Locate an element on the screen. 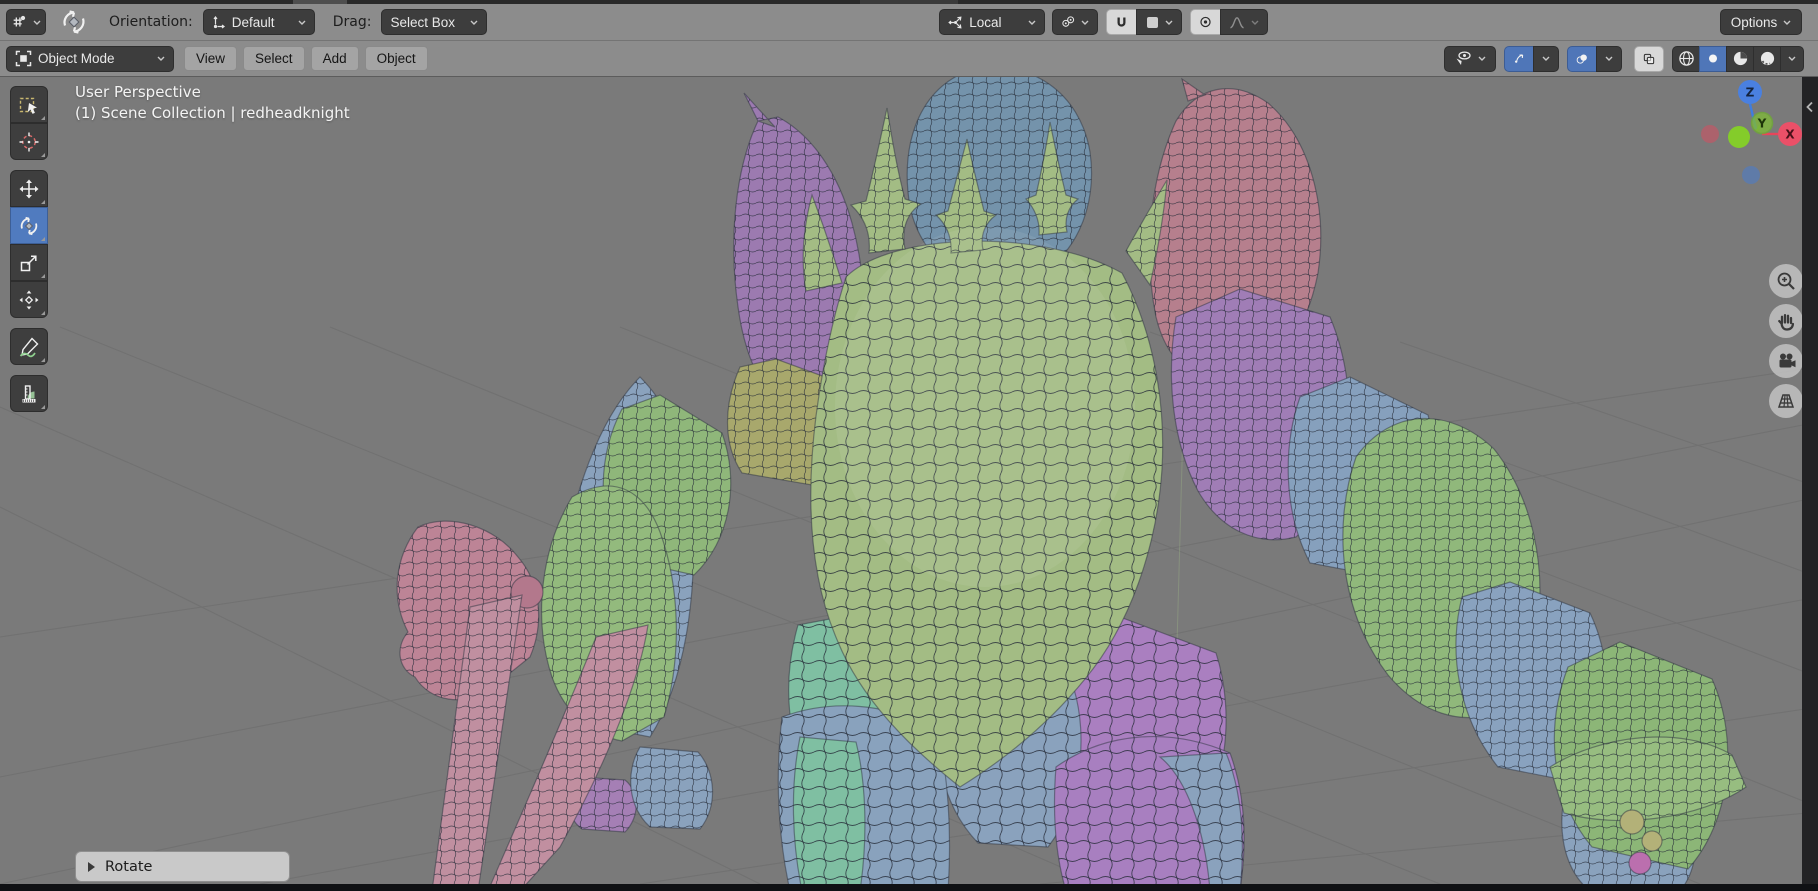  mode-label: Object Mode is located at coordinates (76, 58).